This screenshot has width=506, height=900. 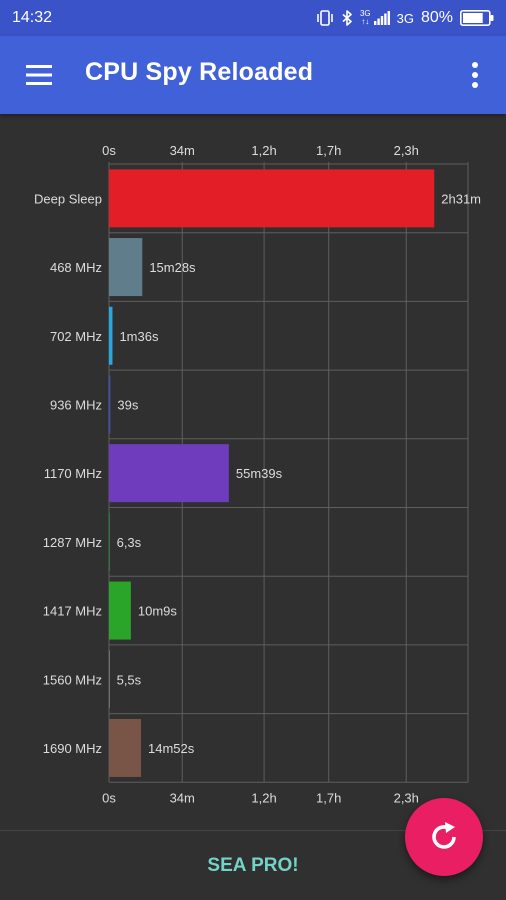 What do you see at coordinates (182, 797) in the screenshot?
I see `x-tick-label-bottom: 34m` at bounding box center [182, 797].